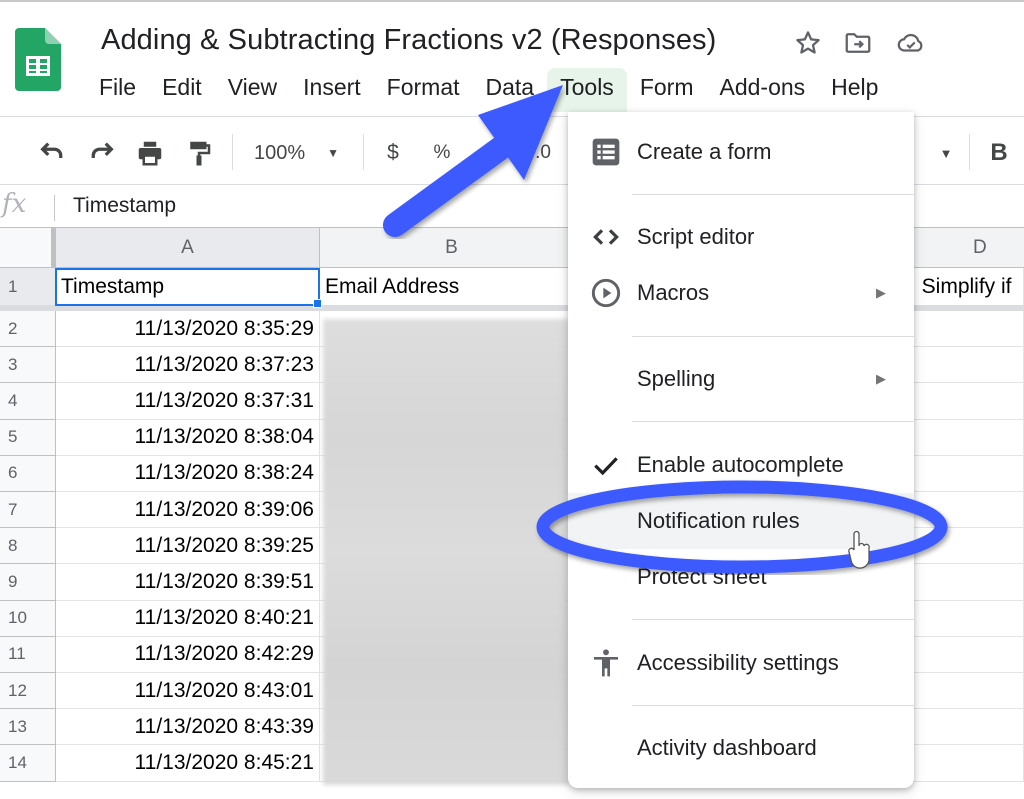 This screenshot has height=799, width=1024. What do you see at coordinates (452, 287) in the screenshot?
I see `cell-b1: Email Address` at bounding box center [452, 287].